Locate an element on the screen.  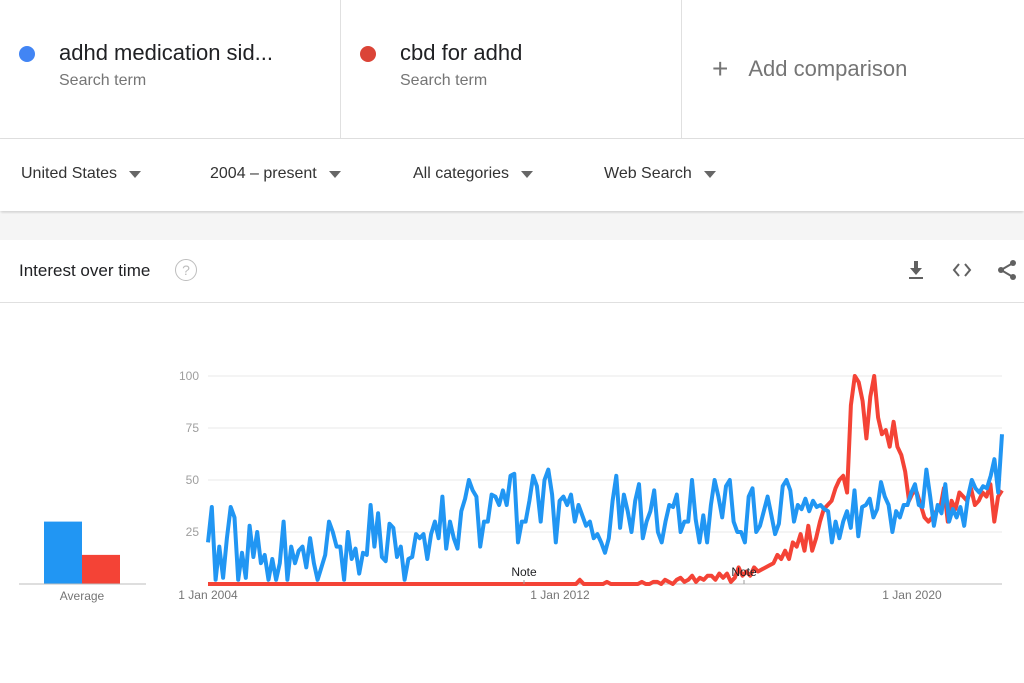
download-icon is located at coordinates (916, 270).